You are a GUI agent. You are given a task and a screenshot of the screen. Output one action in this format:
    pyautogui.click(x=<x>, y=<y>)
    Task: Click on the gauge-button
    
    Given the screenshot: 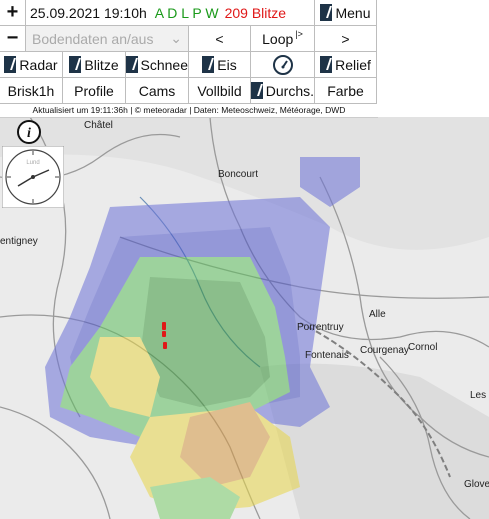 What is the action you would take?
    pyautogui.click(x=283, y=65)
    